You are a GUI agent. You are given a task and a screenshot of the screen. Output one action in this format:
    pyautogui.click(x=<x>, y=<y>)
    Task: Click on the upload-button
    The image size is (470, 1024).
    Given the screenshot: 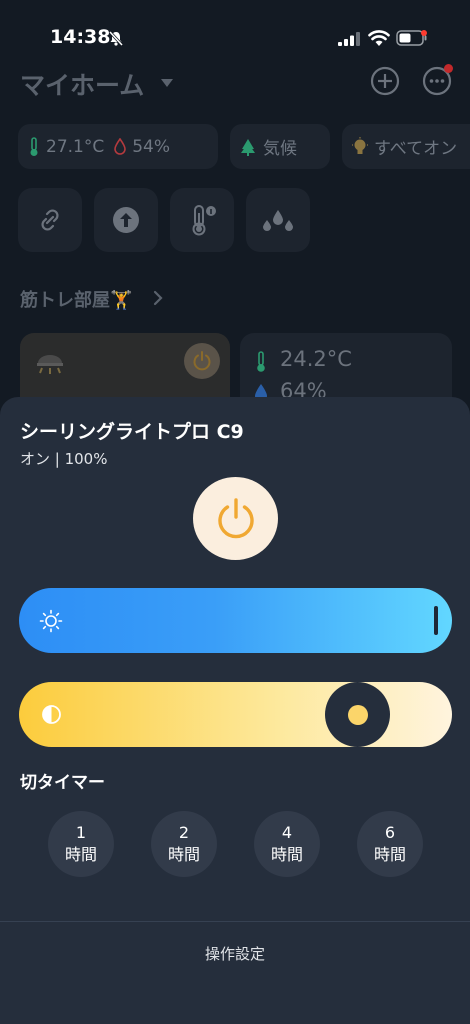 What is the action you would take?
    pyautogui.click(x=126, y=220)
    